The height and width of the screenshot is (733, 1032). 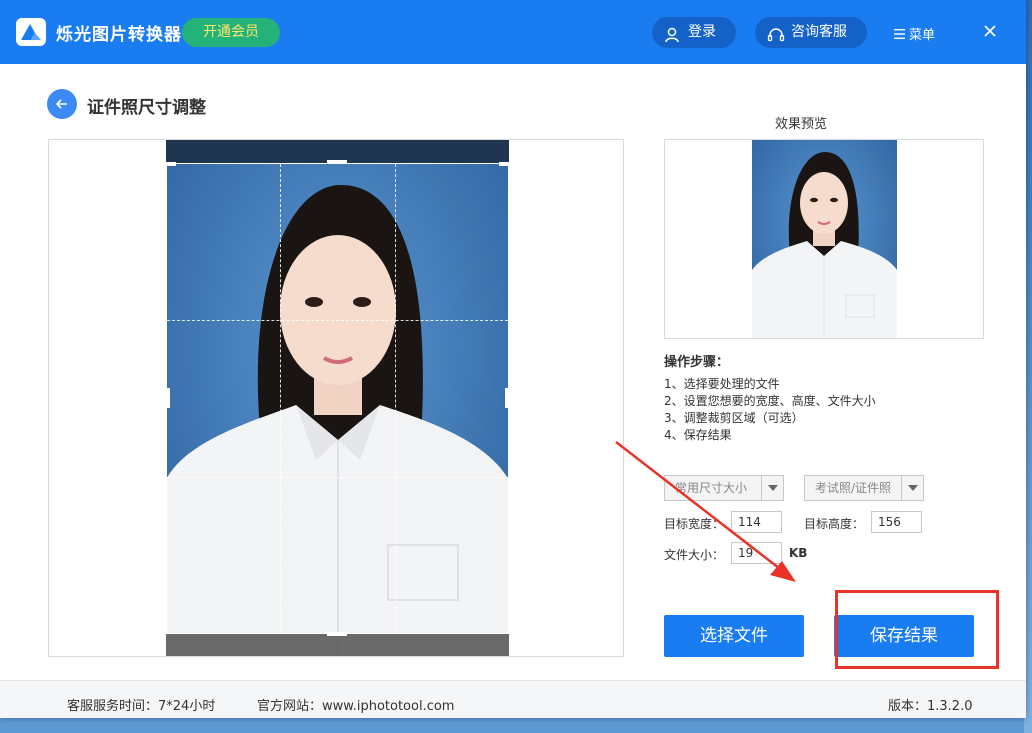 I want to click on preview-panel, so click(x=824, y=239).